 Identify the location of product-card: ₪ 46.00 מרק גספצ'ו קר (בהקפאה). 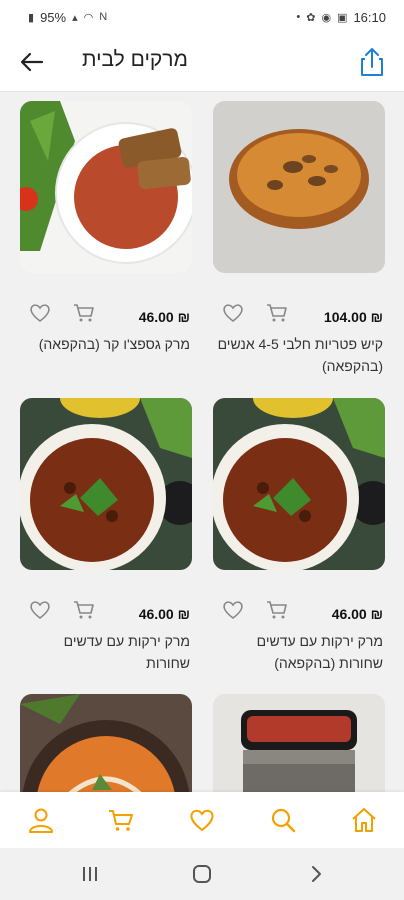
(106, 228).